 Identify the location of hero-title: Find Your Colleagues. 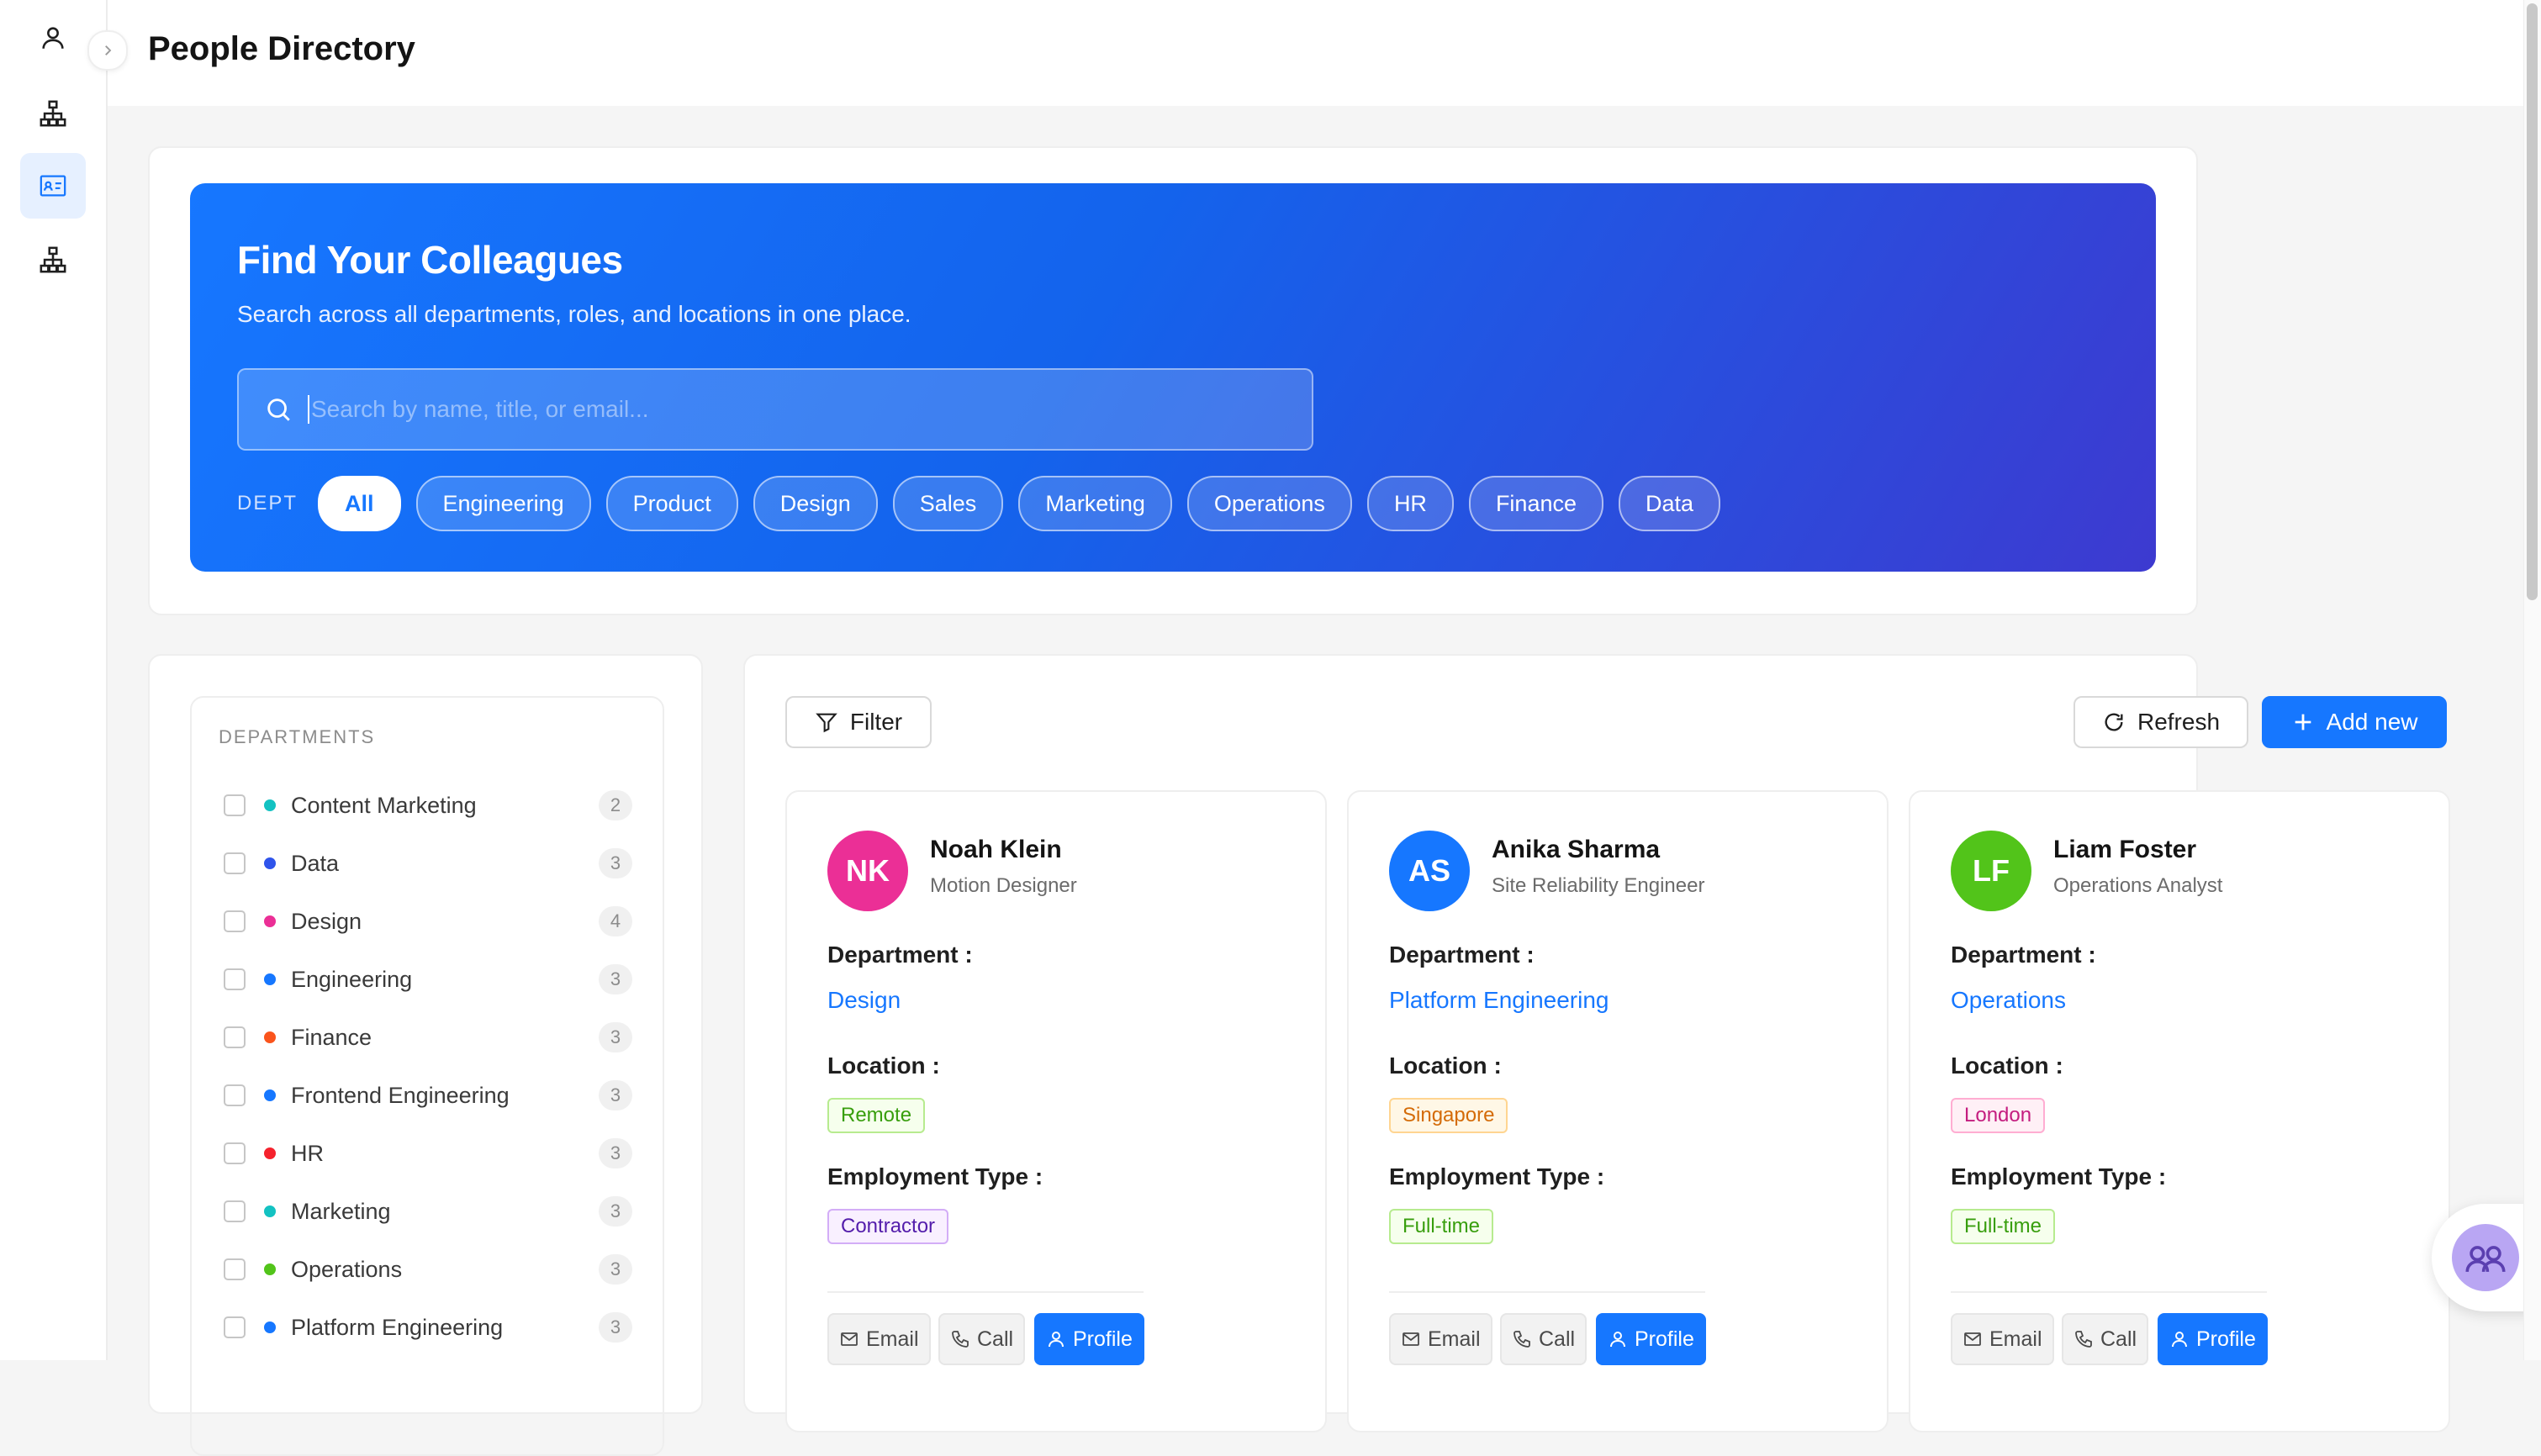
(430, 260).